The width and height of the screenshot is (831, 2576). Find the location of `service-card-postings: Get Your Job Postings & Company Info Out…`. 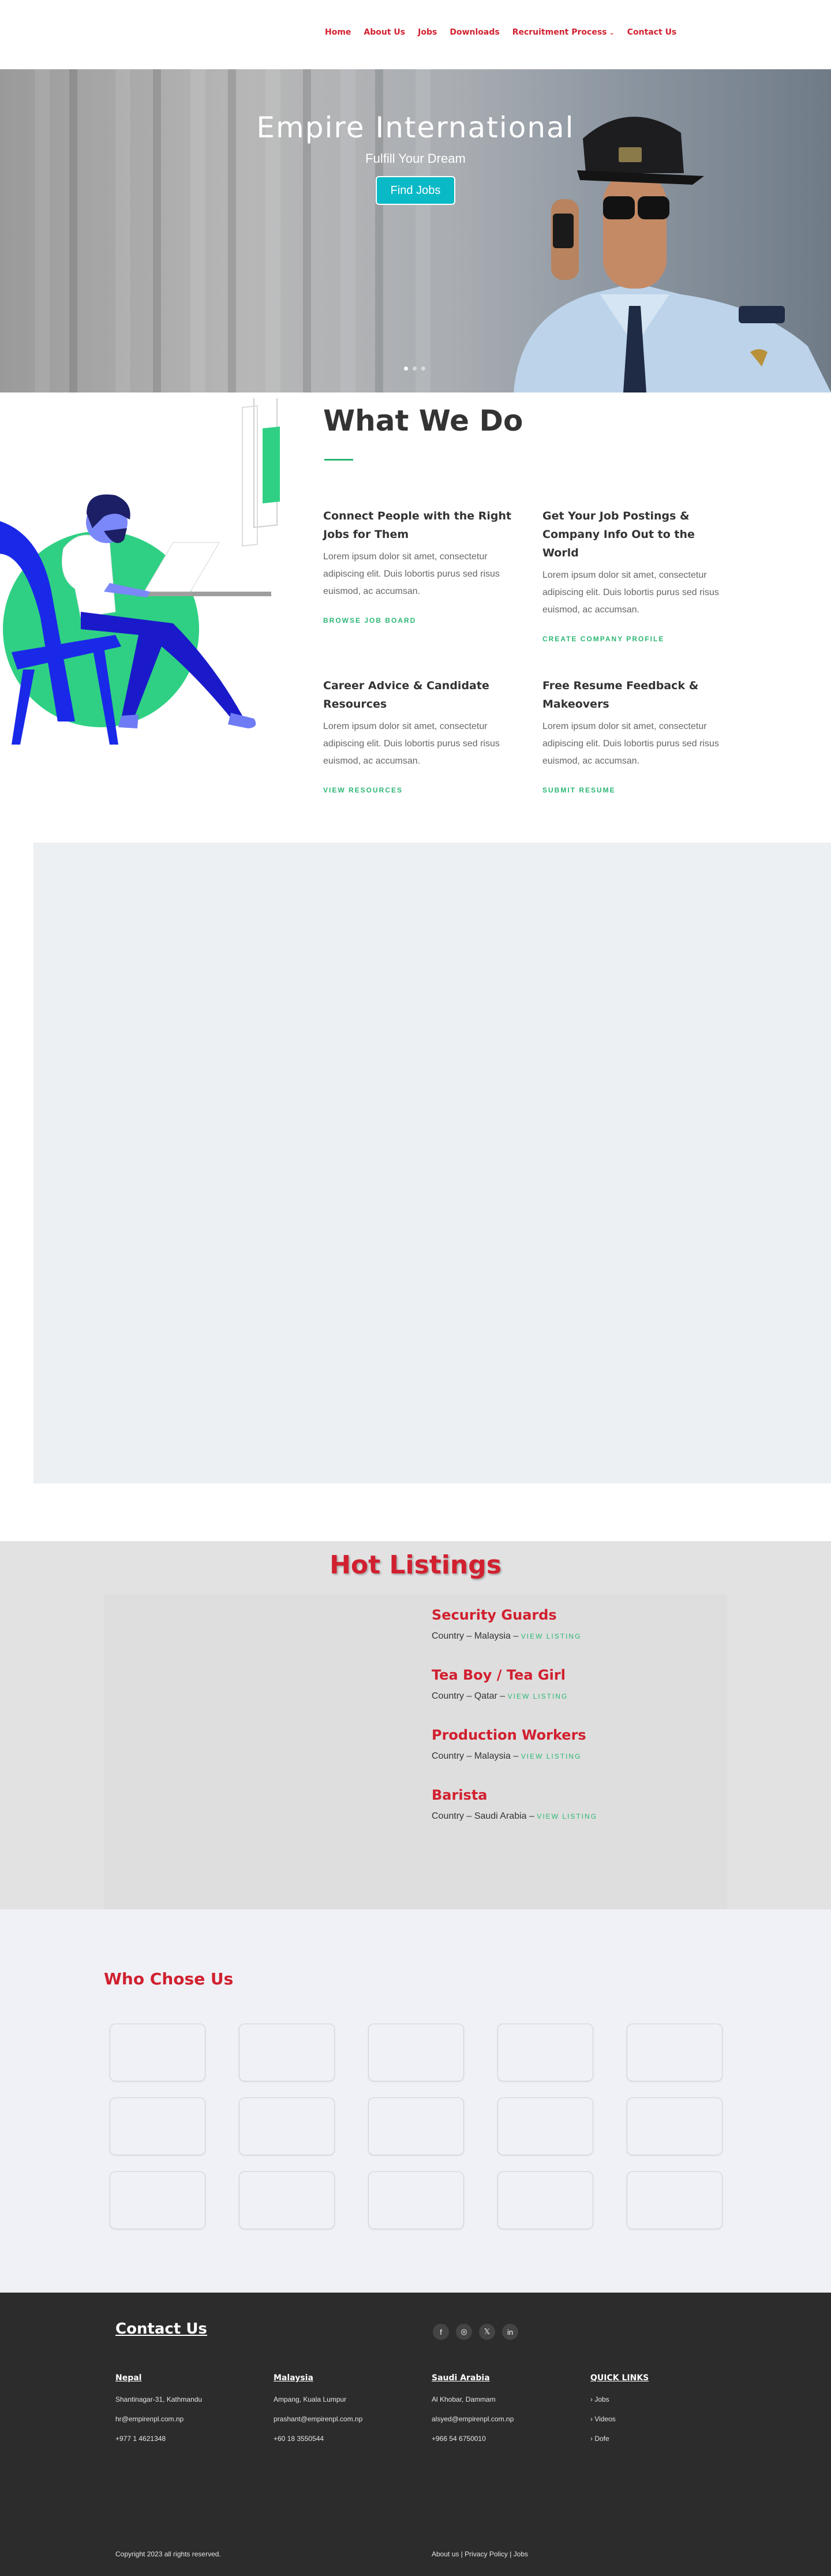

service-card-postings: Get Your Job Postings & Company Info Out… is located at coordinates (637, 575).